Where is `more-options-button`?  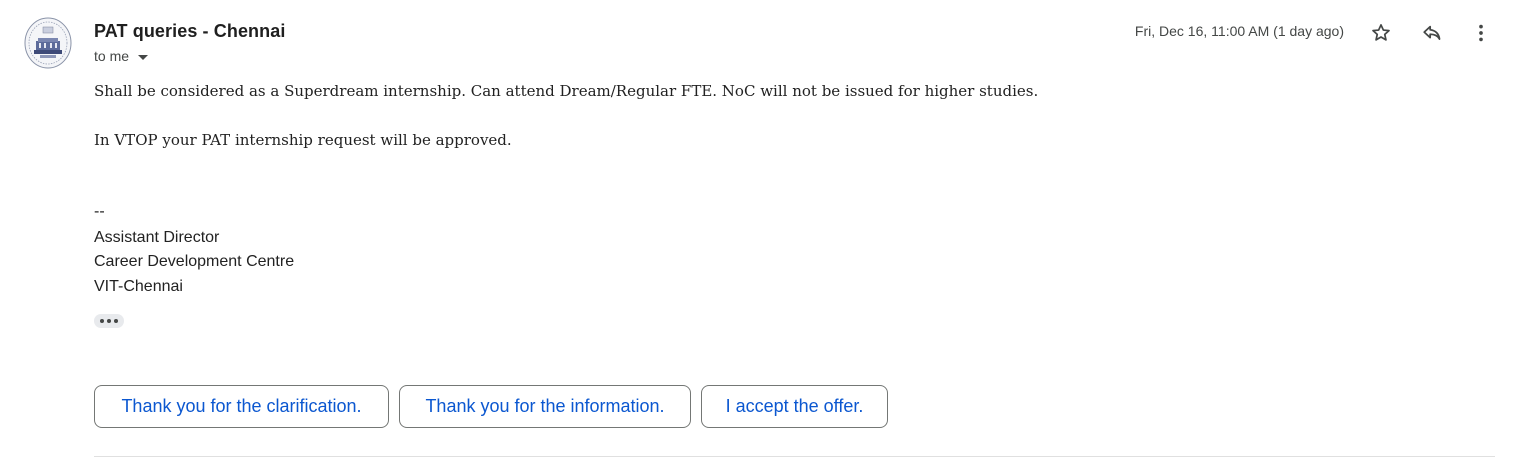
more-options-button is located at coordinates (1481, 33).